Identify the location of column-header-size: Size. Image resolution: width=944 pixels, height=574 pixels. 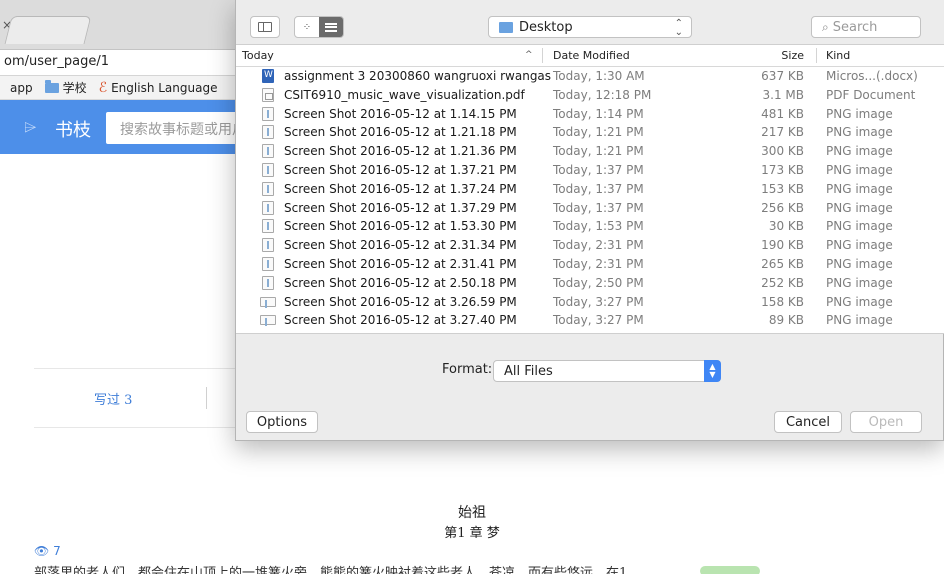
(792, 55).